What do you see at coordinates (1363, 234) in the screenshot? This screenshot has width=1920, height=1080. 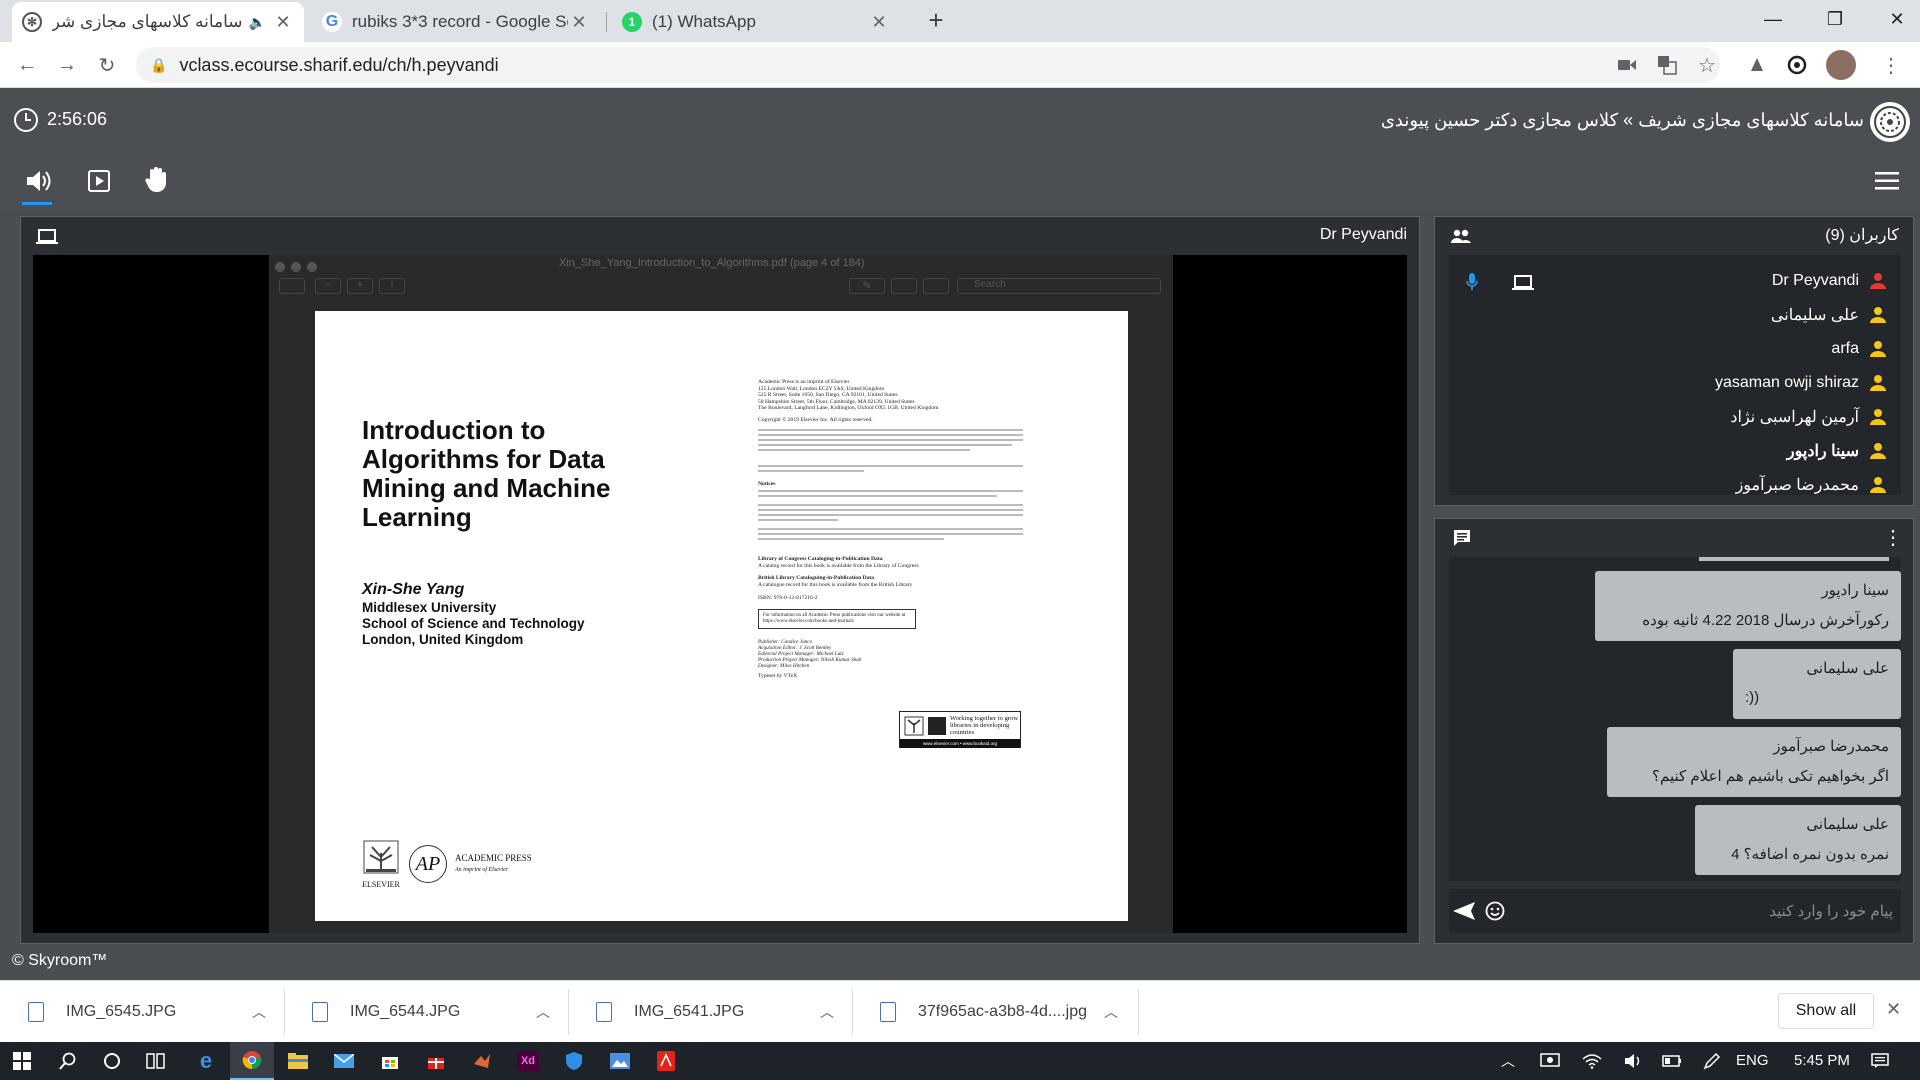 I see `presenter-name: Dr Peyvandi` at bounding box center [1363, 234].